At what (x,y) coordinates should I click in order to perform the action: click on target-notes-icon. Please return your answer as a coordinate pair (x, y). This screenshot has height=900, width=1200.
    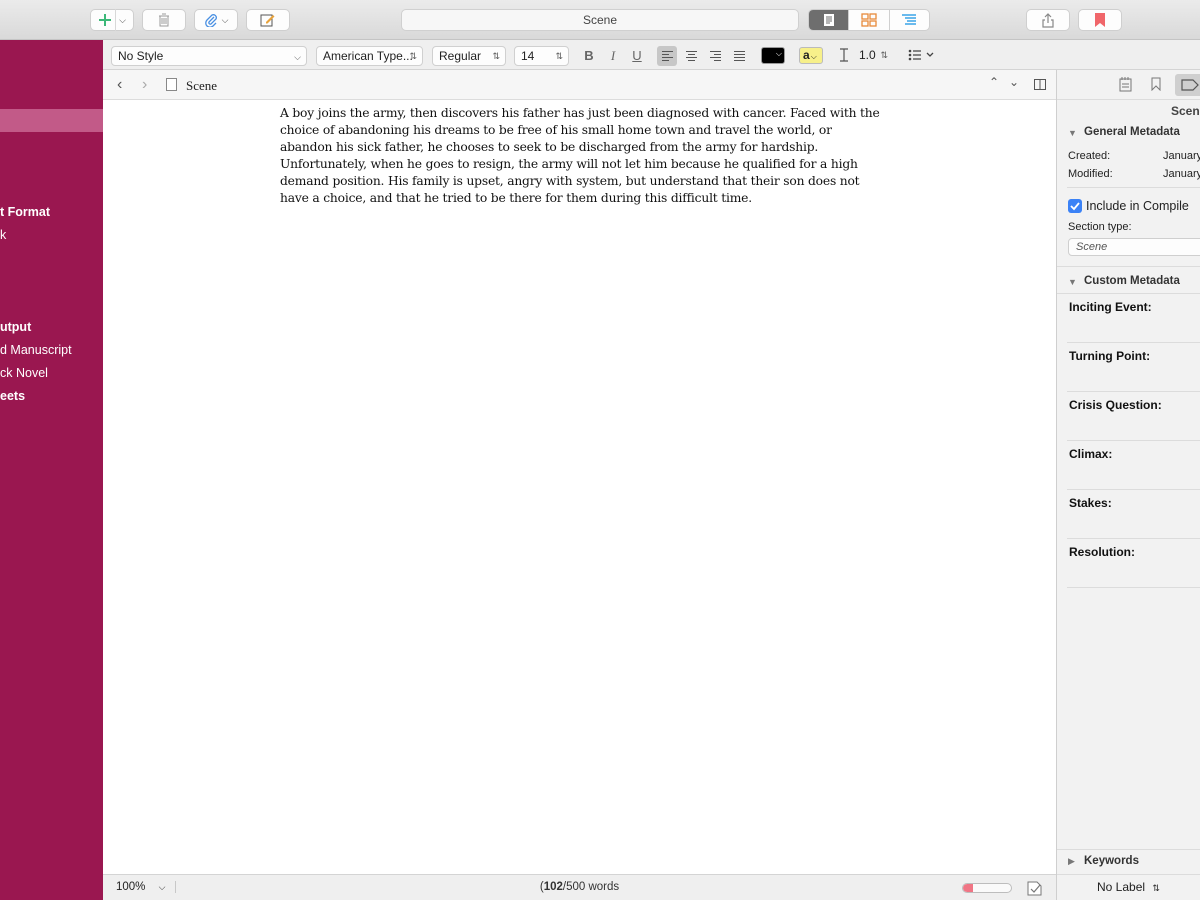
    Looking at the image, I should click on (1035, 888).